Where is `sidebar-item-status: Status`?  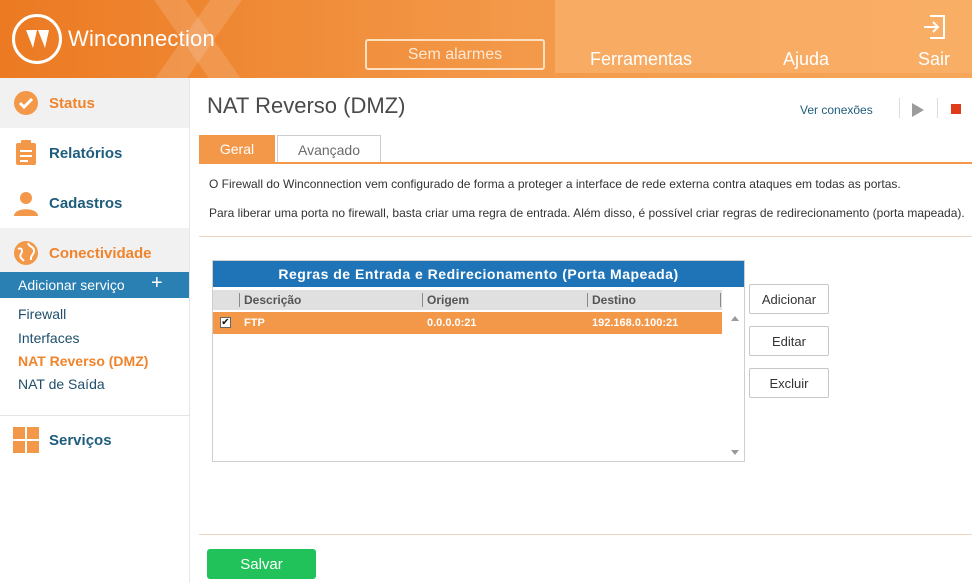 sidebar-item-status: Status is located at coordinates (94, 103).